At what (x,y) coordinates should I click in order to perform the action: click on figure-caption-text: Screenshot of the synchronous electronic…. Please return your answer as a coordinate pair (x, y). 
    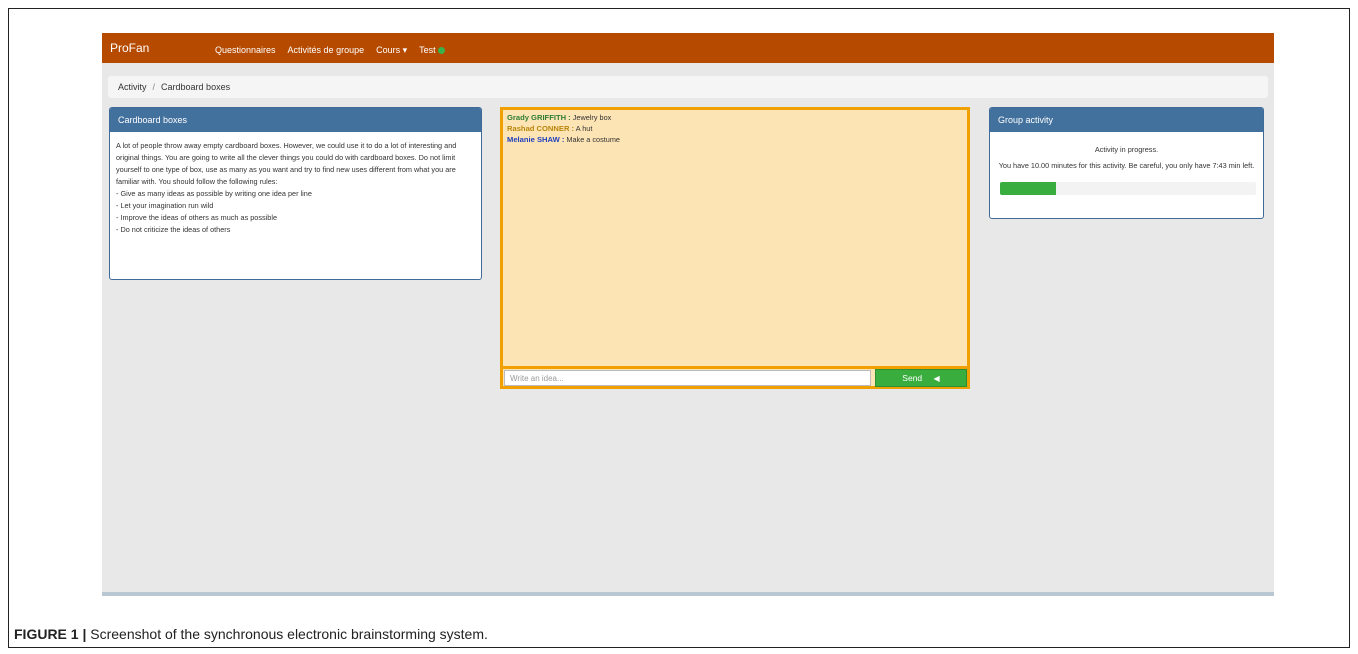
    Looking at the image, I should click on (287, 634).